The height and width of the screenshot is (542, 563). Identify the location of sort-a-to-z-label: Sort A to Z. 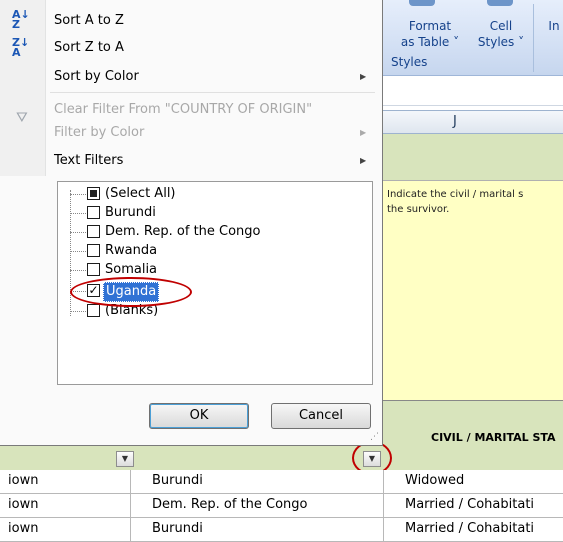
(89, 20).